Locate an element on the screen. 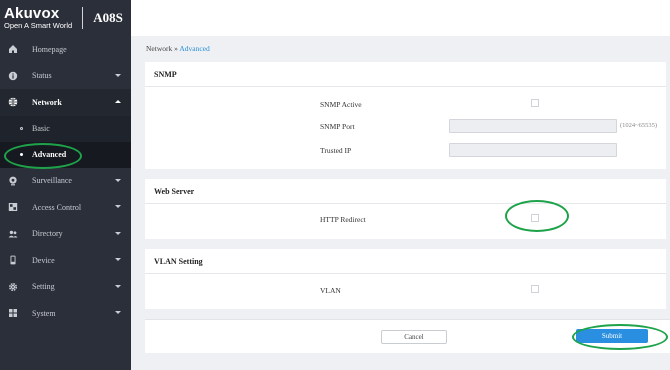  sidebar-item-device: Device is located at coordinates (65, 260).